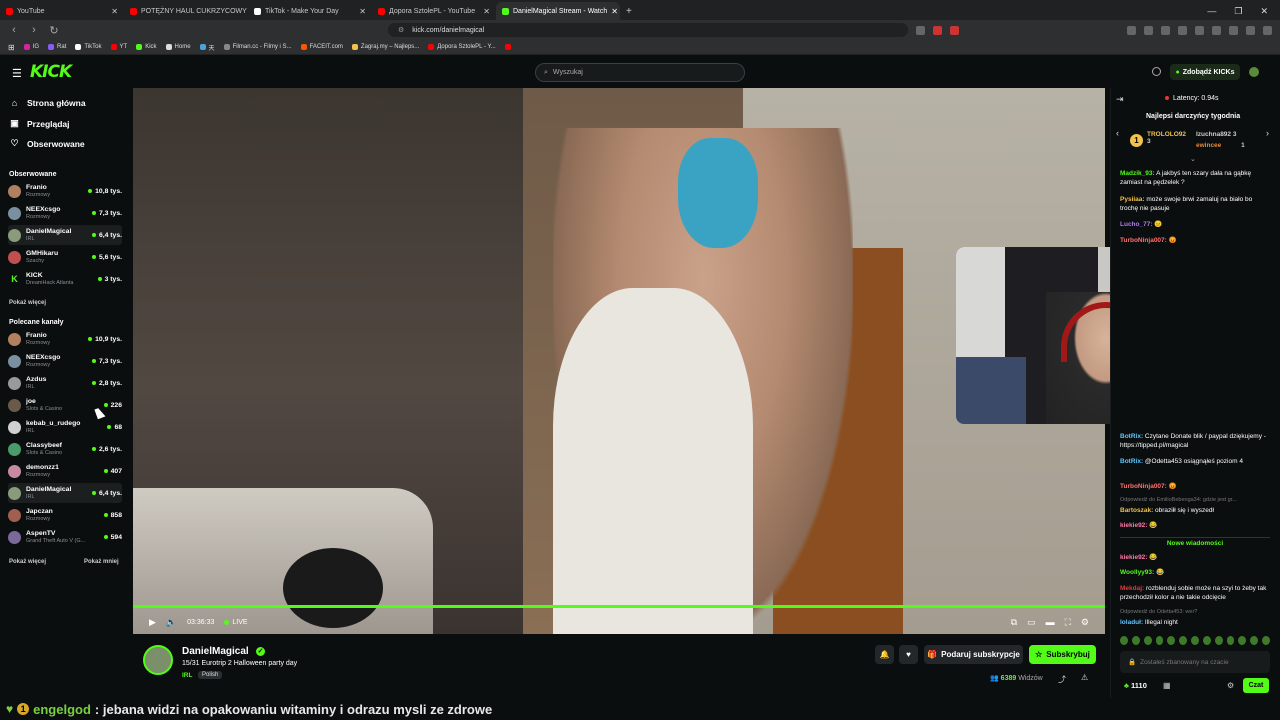 The height and width of the screenshot is (720, 1280). Describe the element at coordinates (1230, 685) in the screenshot. I see `chat-settings-icon: ⚙` at that location.